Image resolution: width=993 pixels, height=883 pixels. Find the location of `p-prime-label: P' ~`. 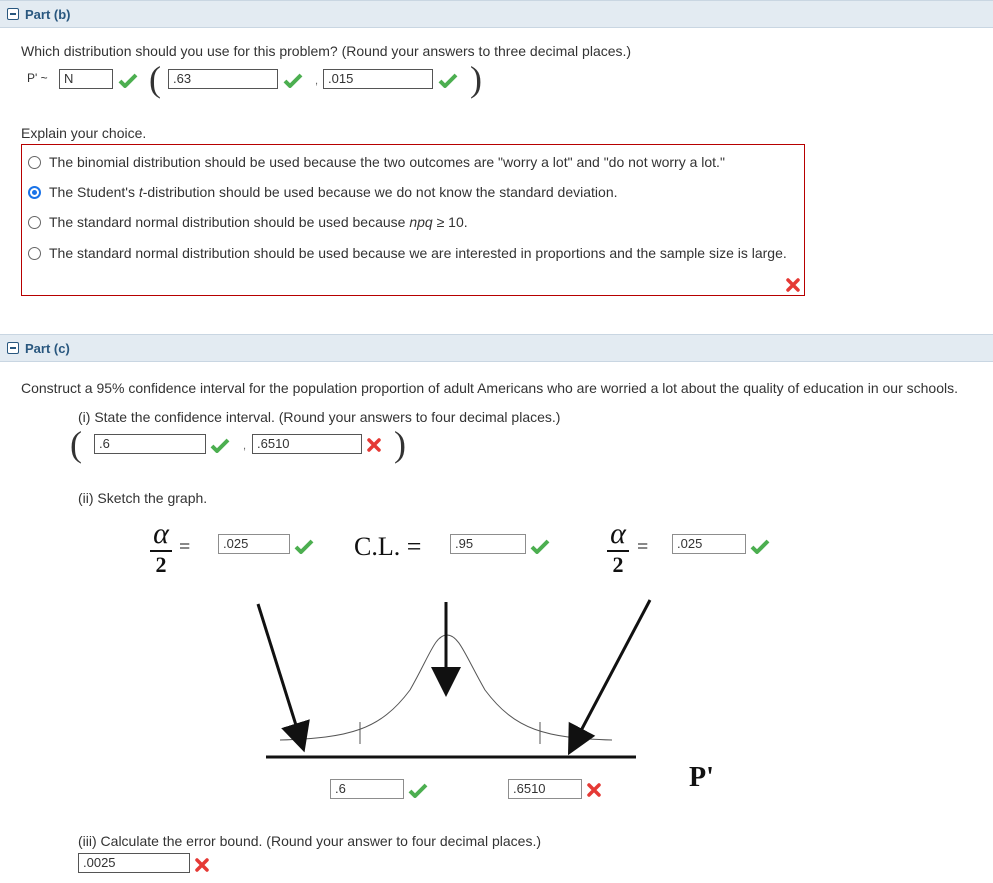

p-prime-label: P' ~ is located at coordinates (37, 78).